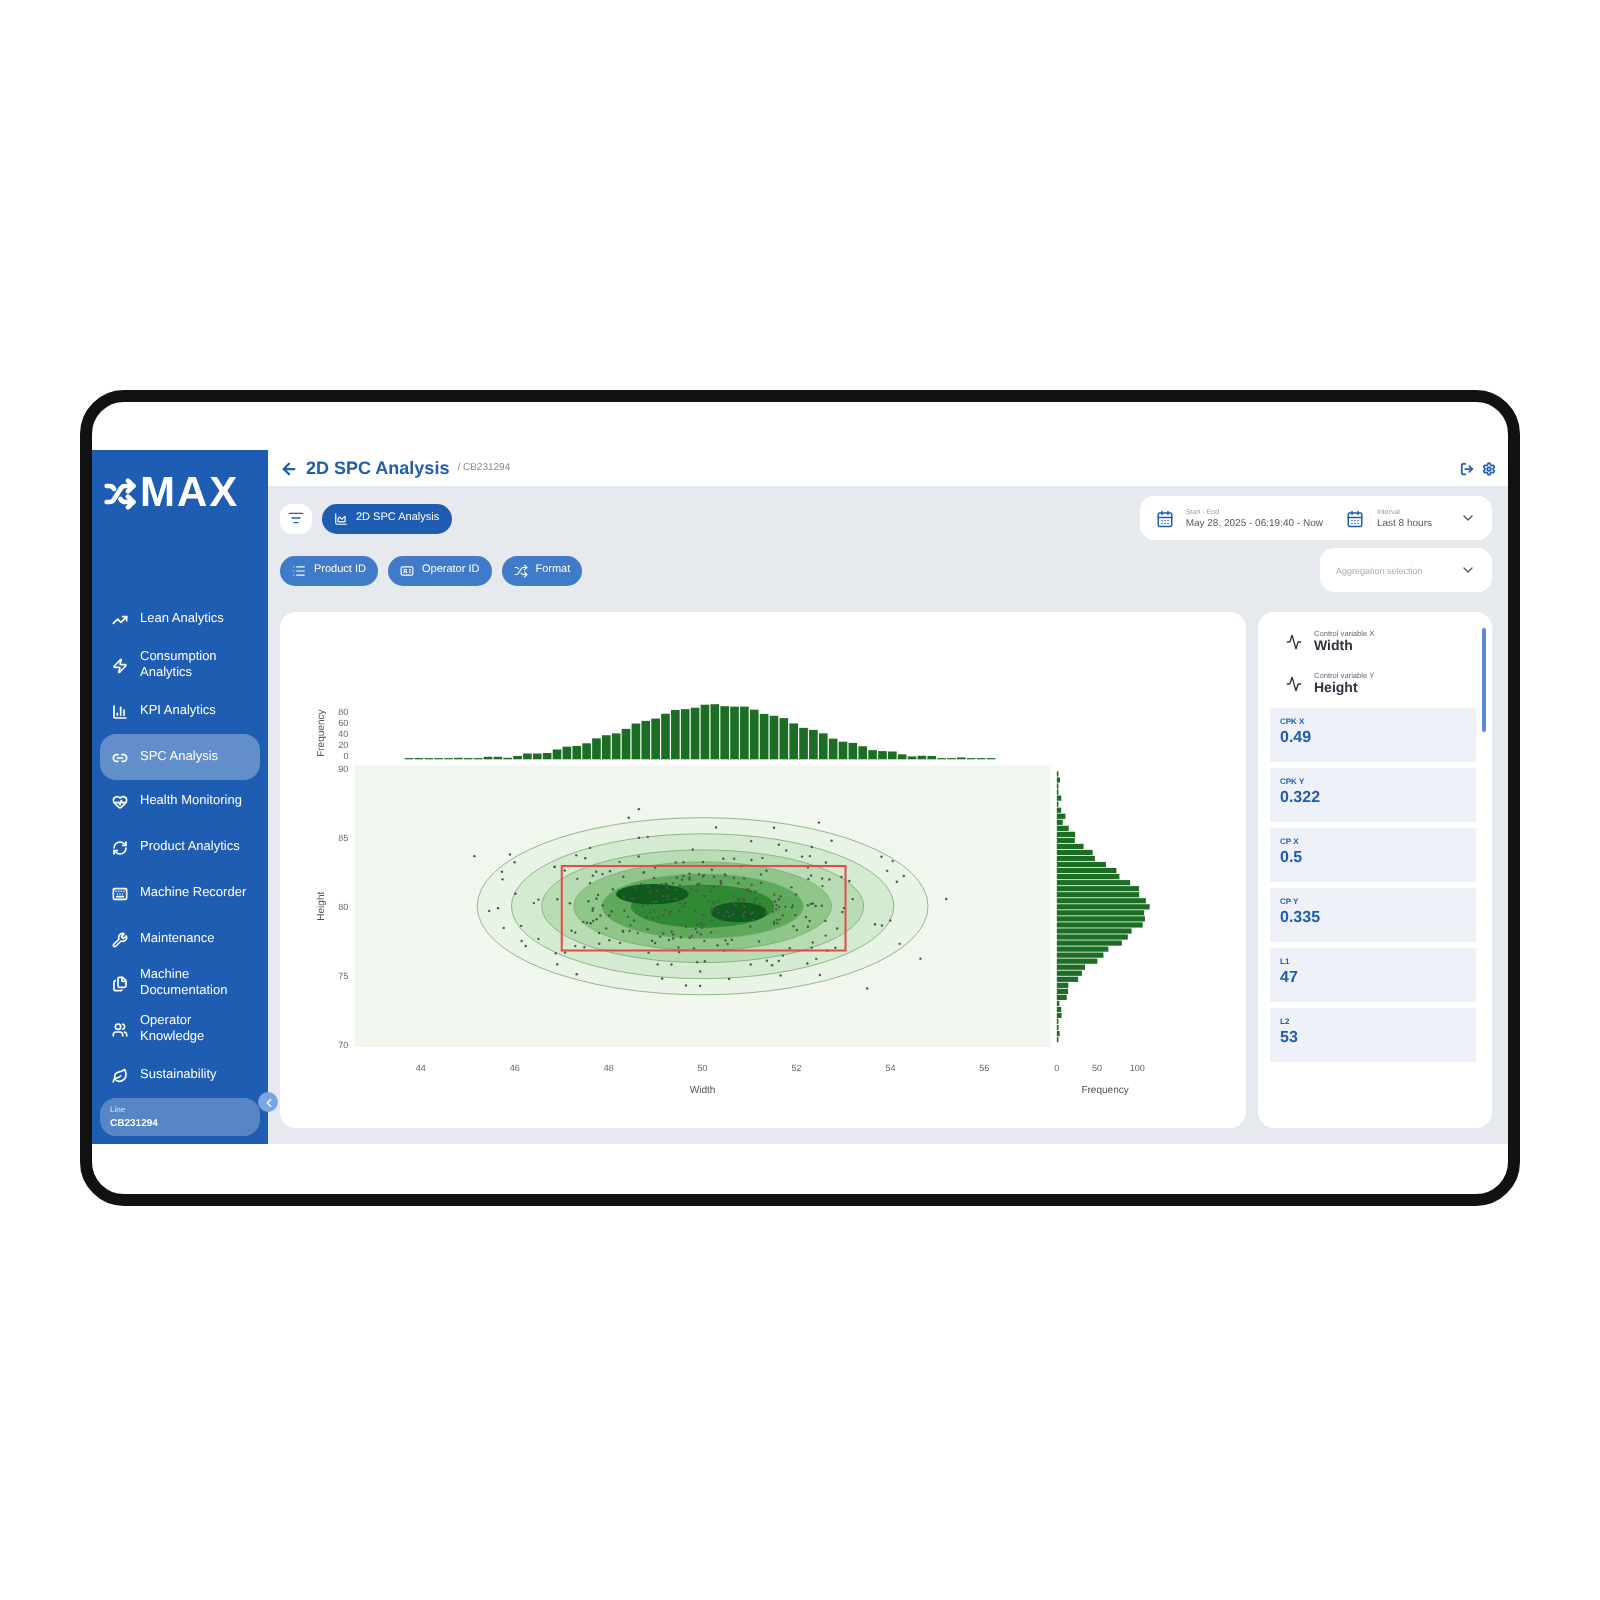  Describe the element at coordinates (120, 893) in the screenshot. I see `keyboard-icon` at that location.